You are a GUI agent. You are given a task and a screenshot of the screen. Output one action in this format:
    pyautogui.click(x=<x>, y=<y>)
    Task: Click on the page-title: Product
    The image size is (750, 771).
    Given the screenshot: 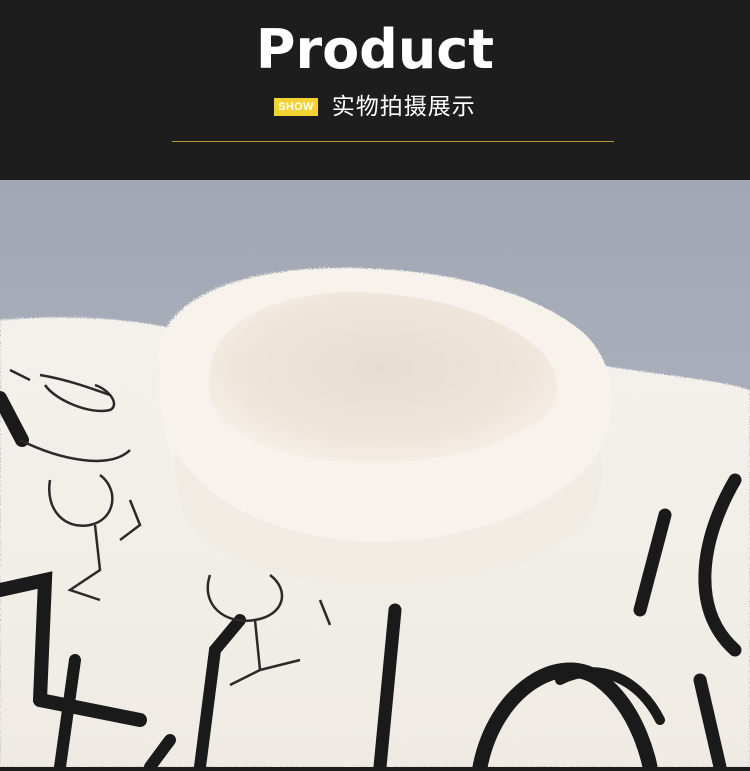 What is the action you would take?
    pyautogui.click(x=375, y=49)
    